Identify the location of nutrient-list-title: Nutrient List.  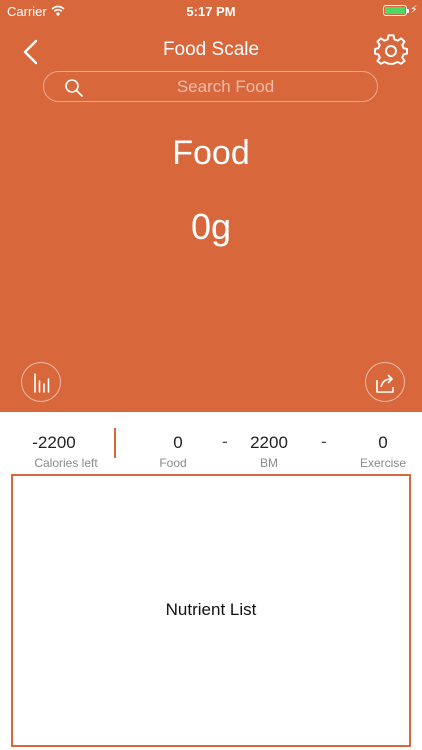
(211, 609).